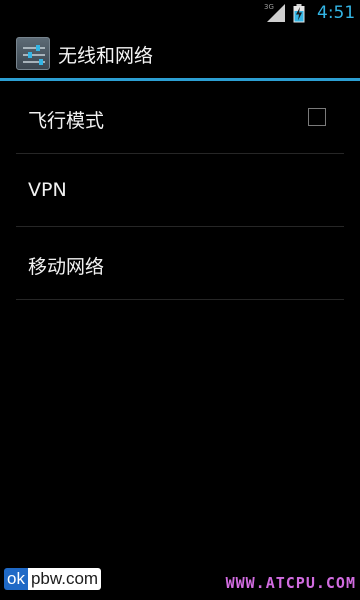  I want to click on watermark-ok: ok, so click(16, 579).